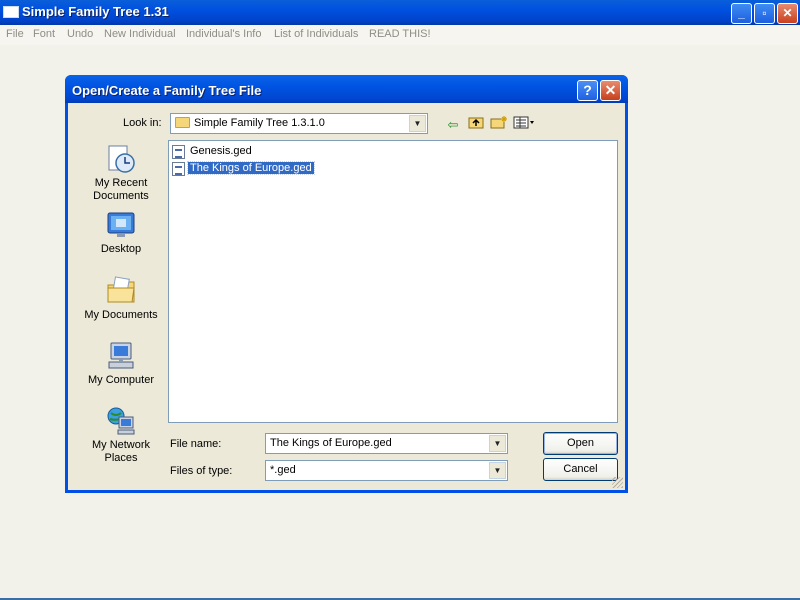 The height and width of the screenshot is (600, 800). I want to click on place-recent-documents: My Recent Documents, so click(121, 173).